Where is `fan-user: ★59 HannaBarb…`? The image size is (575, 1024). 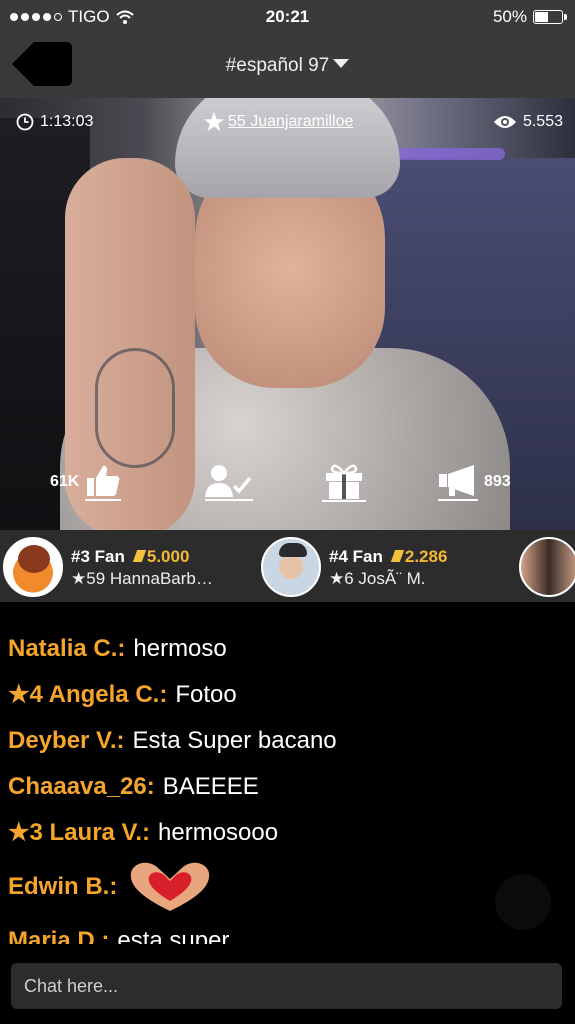 fan-user: ★59 HannaBarb… is located at coordinates (142, 578).